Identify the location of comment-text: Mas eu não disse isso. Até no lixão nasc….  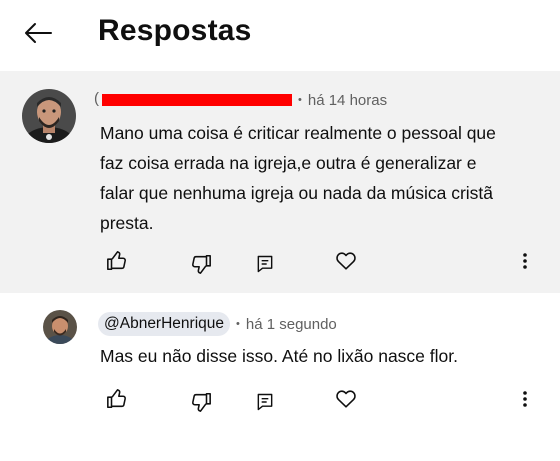
(279, 356).